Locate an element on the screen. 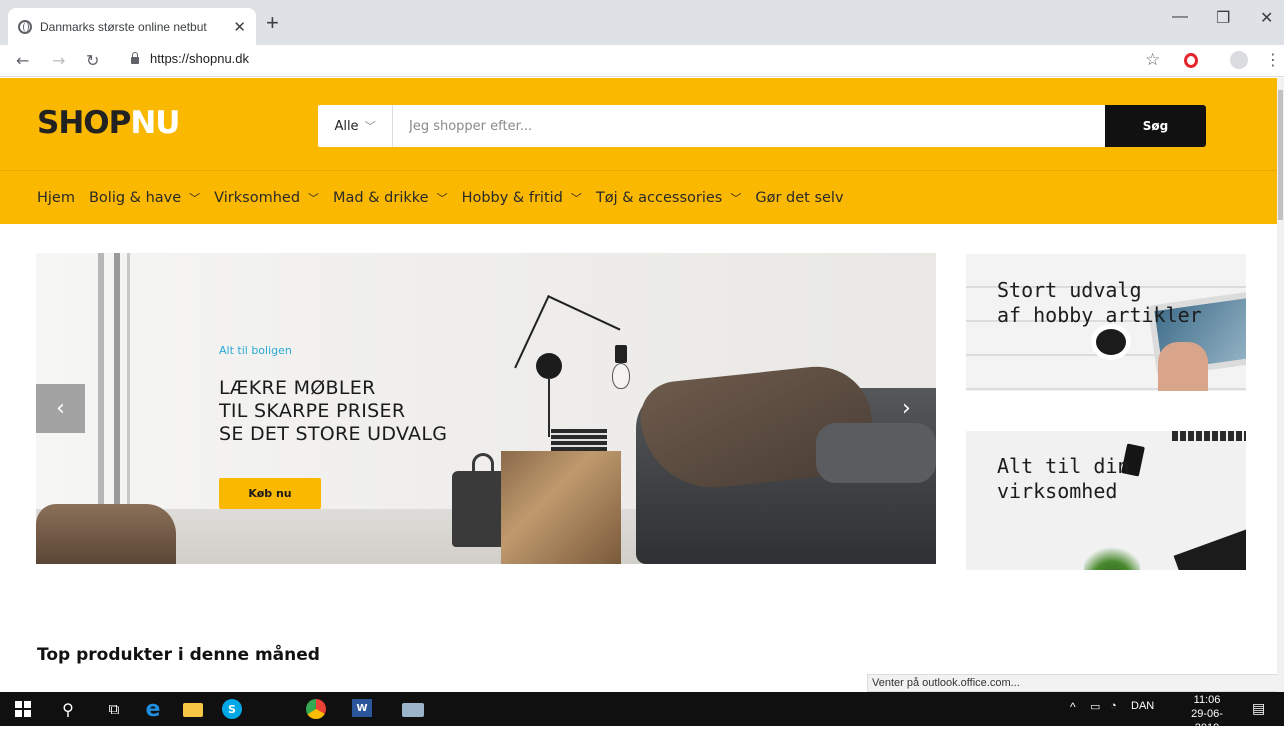 Image resolution: width=1284 pixels, height=735 pixels. nav-item-mad-drikke: Mad & drikke ﹀ is located at coordinates (390, 198).